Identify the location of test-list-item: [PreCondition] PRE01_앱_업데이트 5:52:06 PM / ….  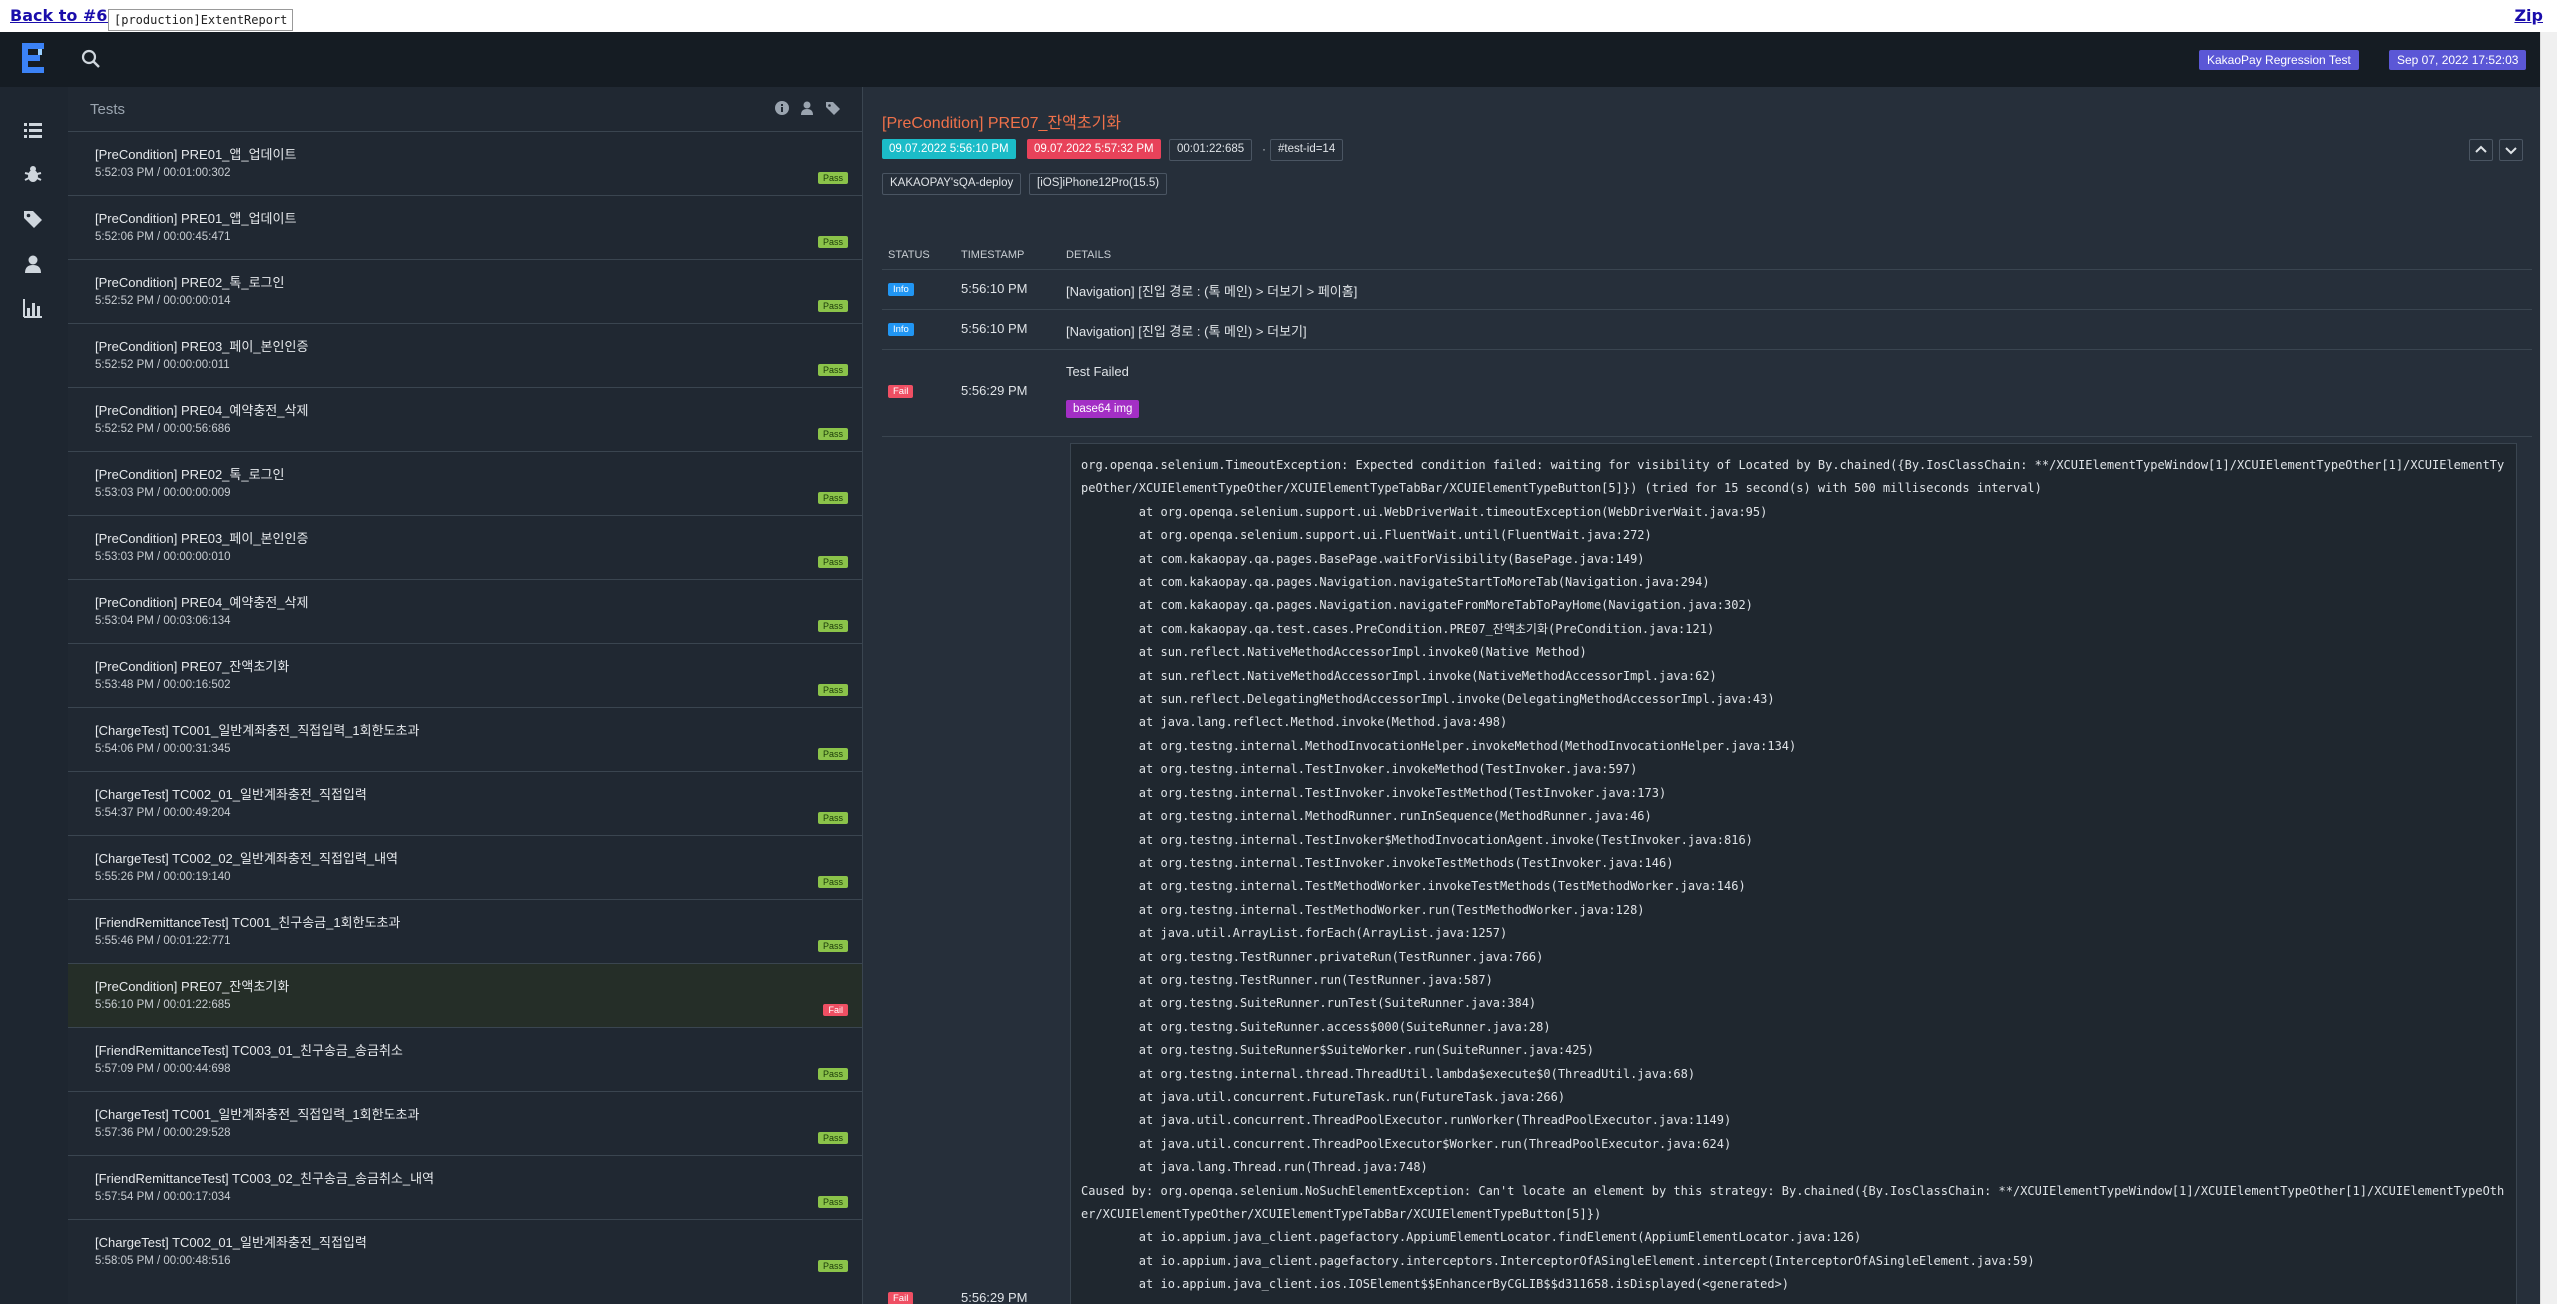
(465, 227).